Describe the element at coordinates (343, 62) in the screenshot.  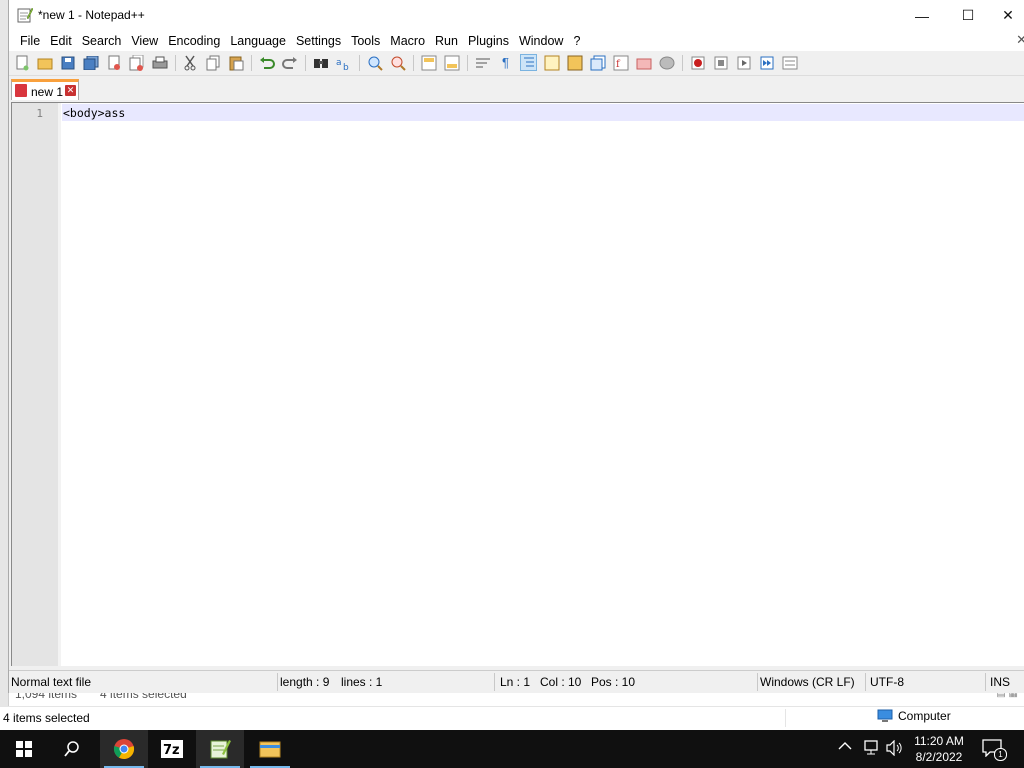
I see `replace-icon: ab` at that location.